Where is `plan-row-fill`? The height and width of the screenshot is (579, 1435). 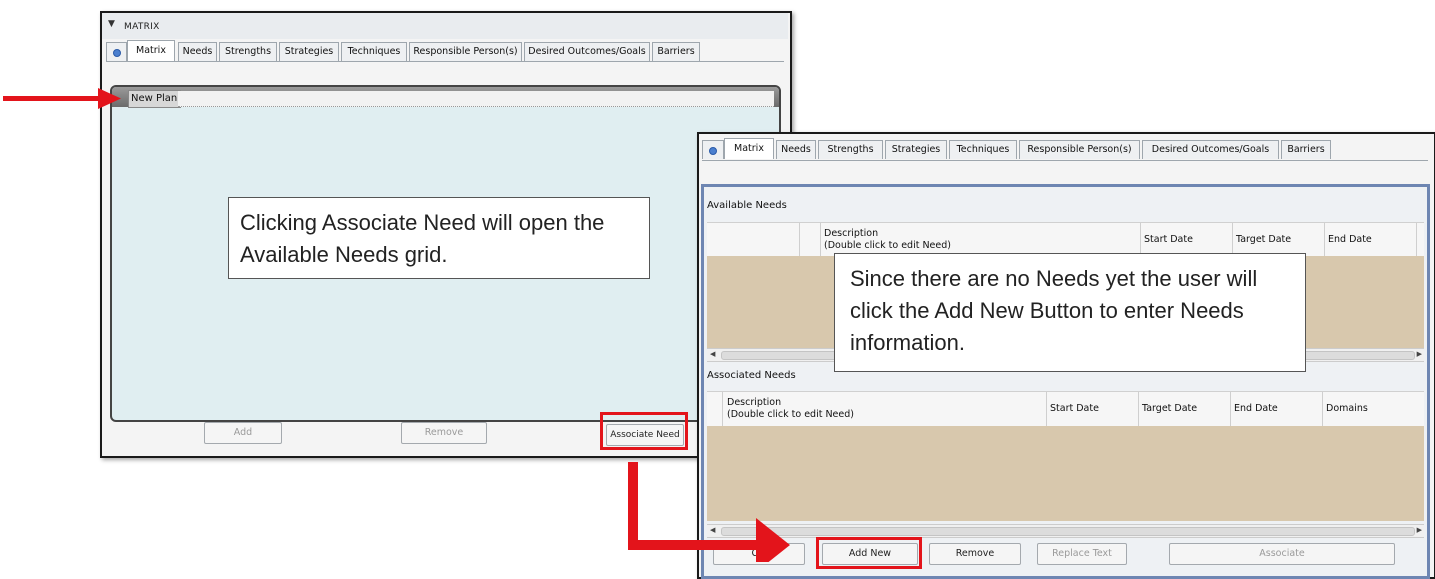 plan-row-fill is located at coordinates (476, 99).